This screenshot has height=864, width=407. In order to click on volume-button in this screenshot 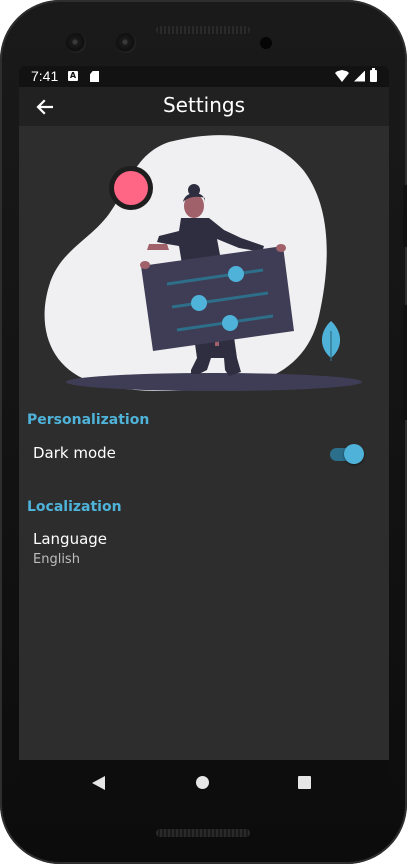, I will do `click(405, 216)`.